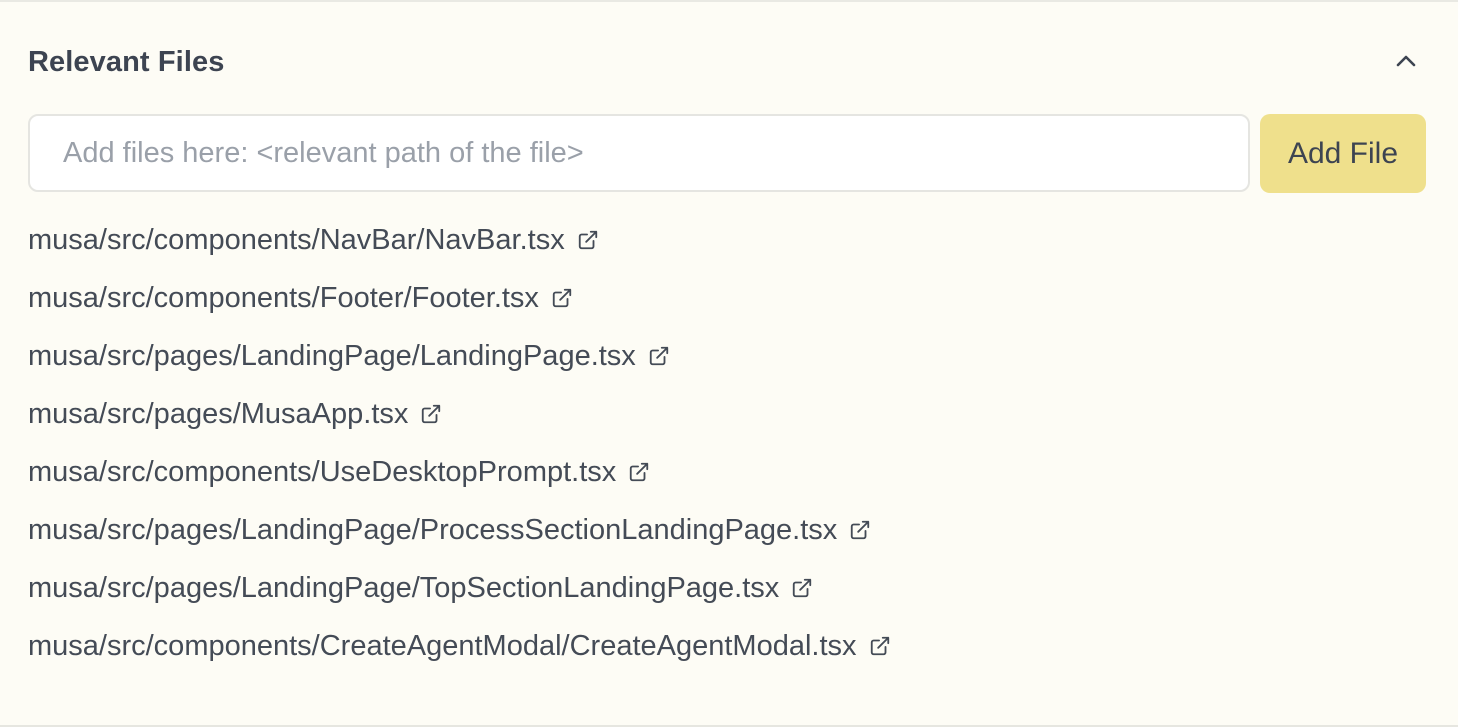 The width and height of the screenshot is (1472, 727). I want to click on list-item: musa/src/components/Footer/Footer.tsx, so click(459, 307).